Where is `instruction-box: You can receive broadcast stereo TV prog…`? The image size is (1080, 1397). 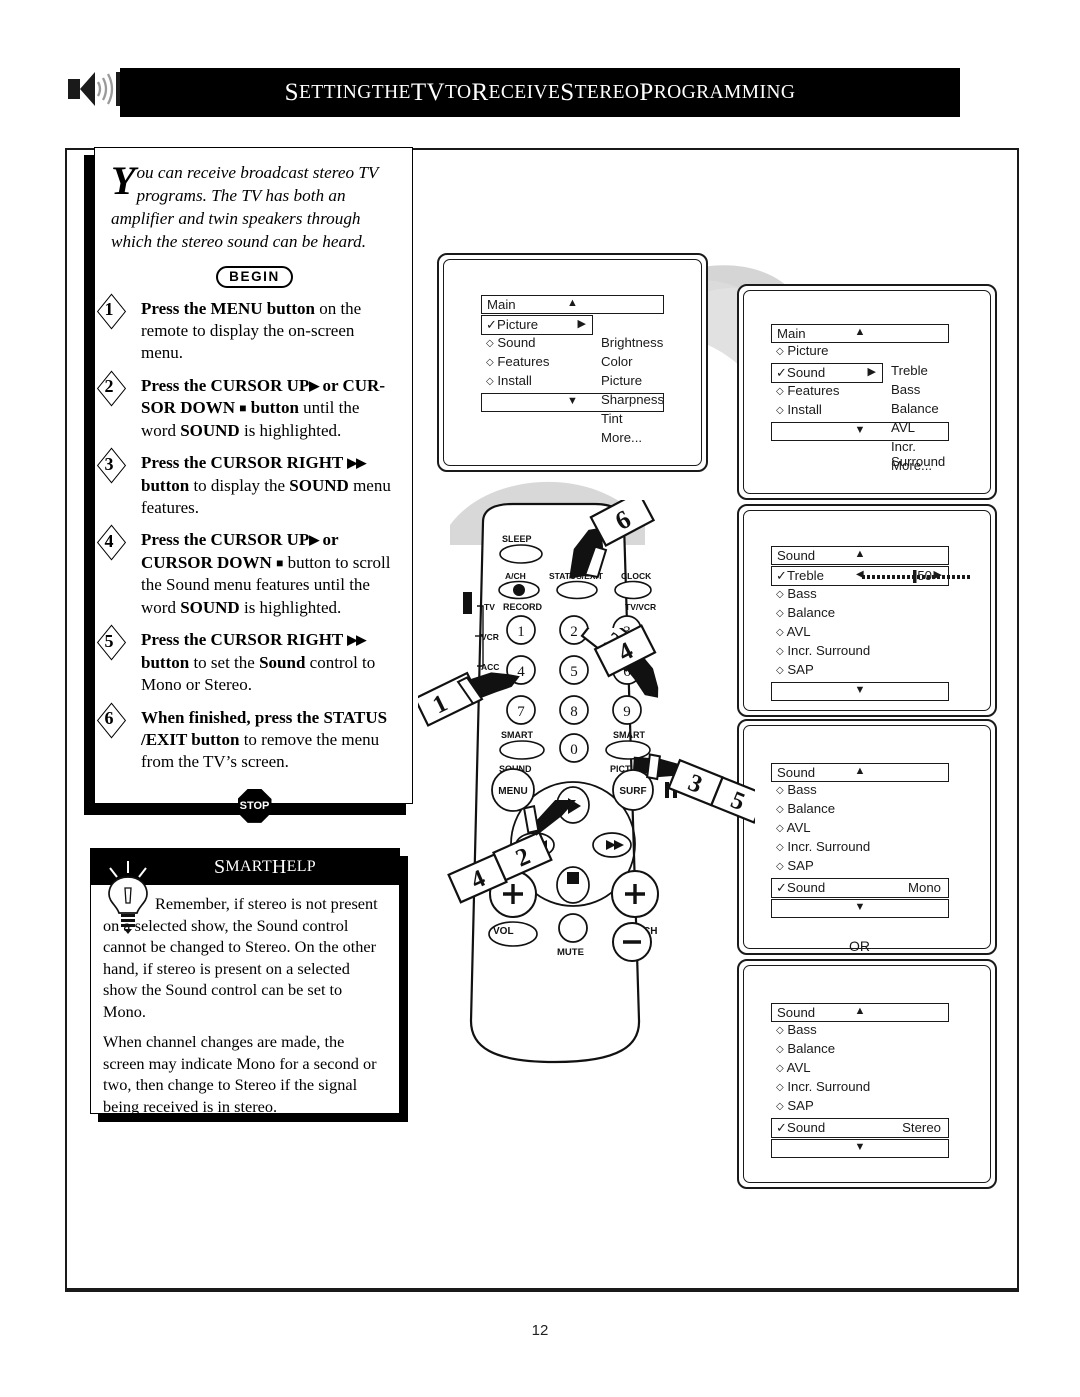
instruction-box: You can receive broadcast stereo TV prog… is located at coordinates (253, 485).